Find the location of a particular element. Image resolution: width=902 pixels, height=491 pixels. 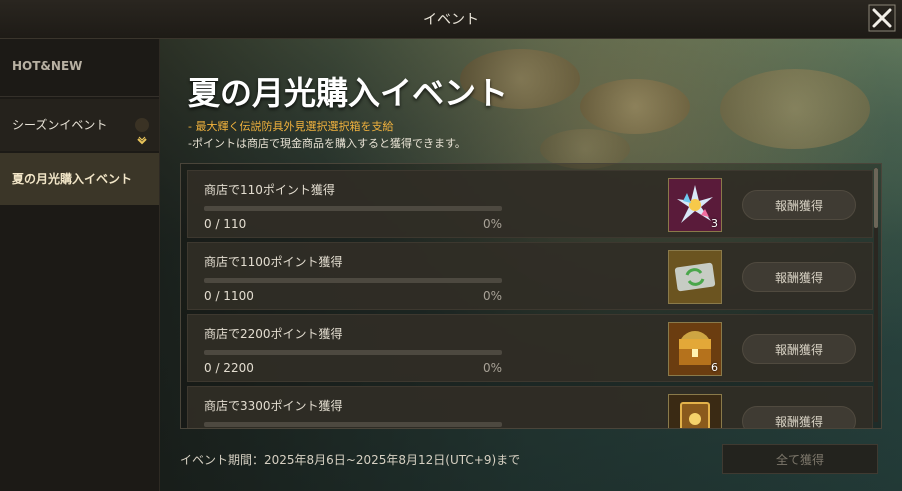

mission-list-scrollbar is located at coordinates (876, 295).